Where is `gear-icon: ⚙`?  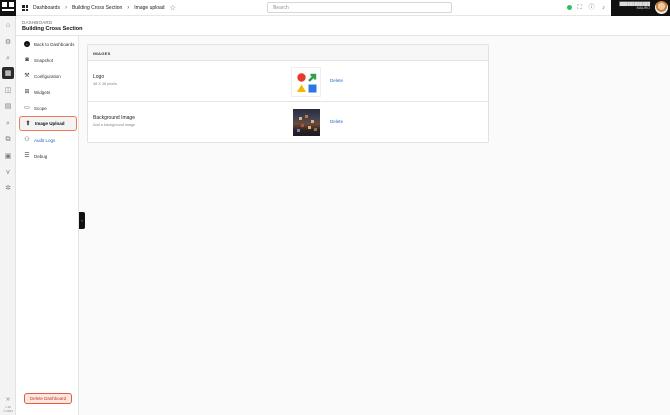 gear-icon: ⚙ is located at coordinates (8, 42).